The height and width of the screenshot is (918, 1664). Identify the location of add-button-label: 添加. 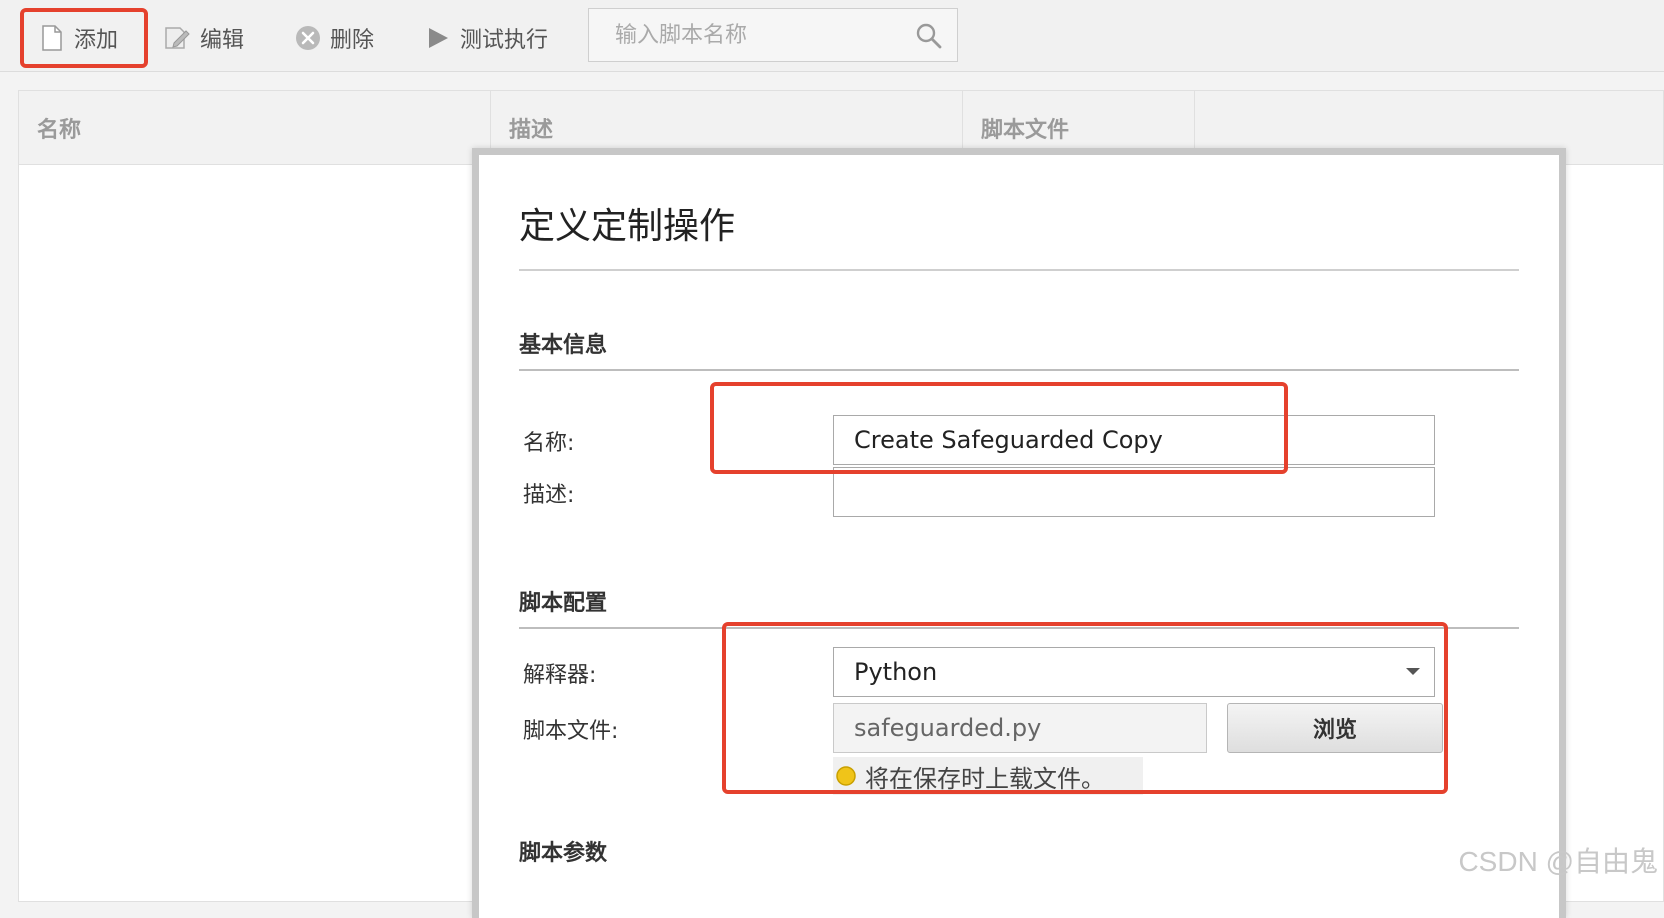
(96, 40).